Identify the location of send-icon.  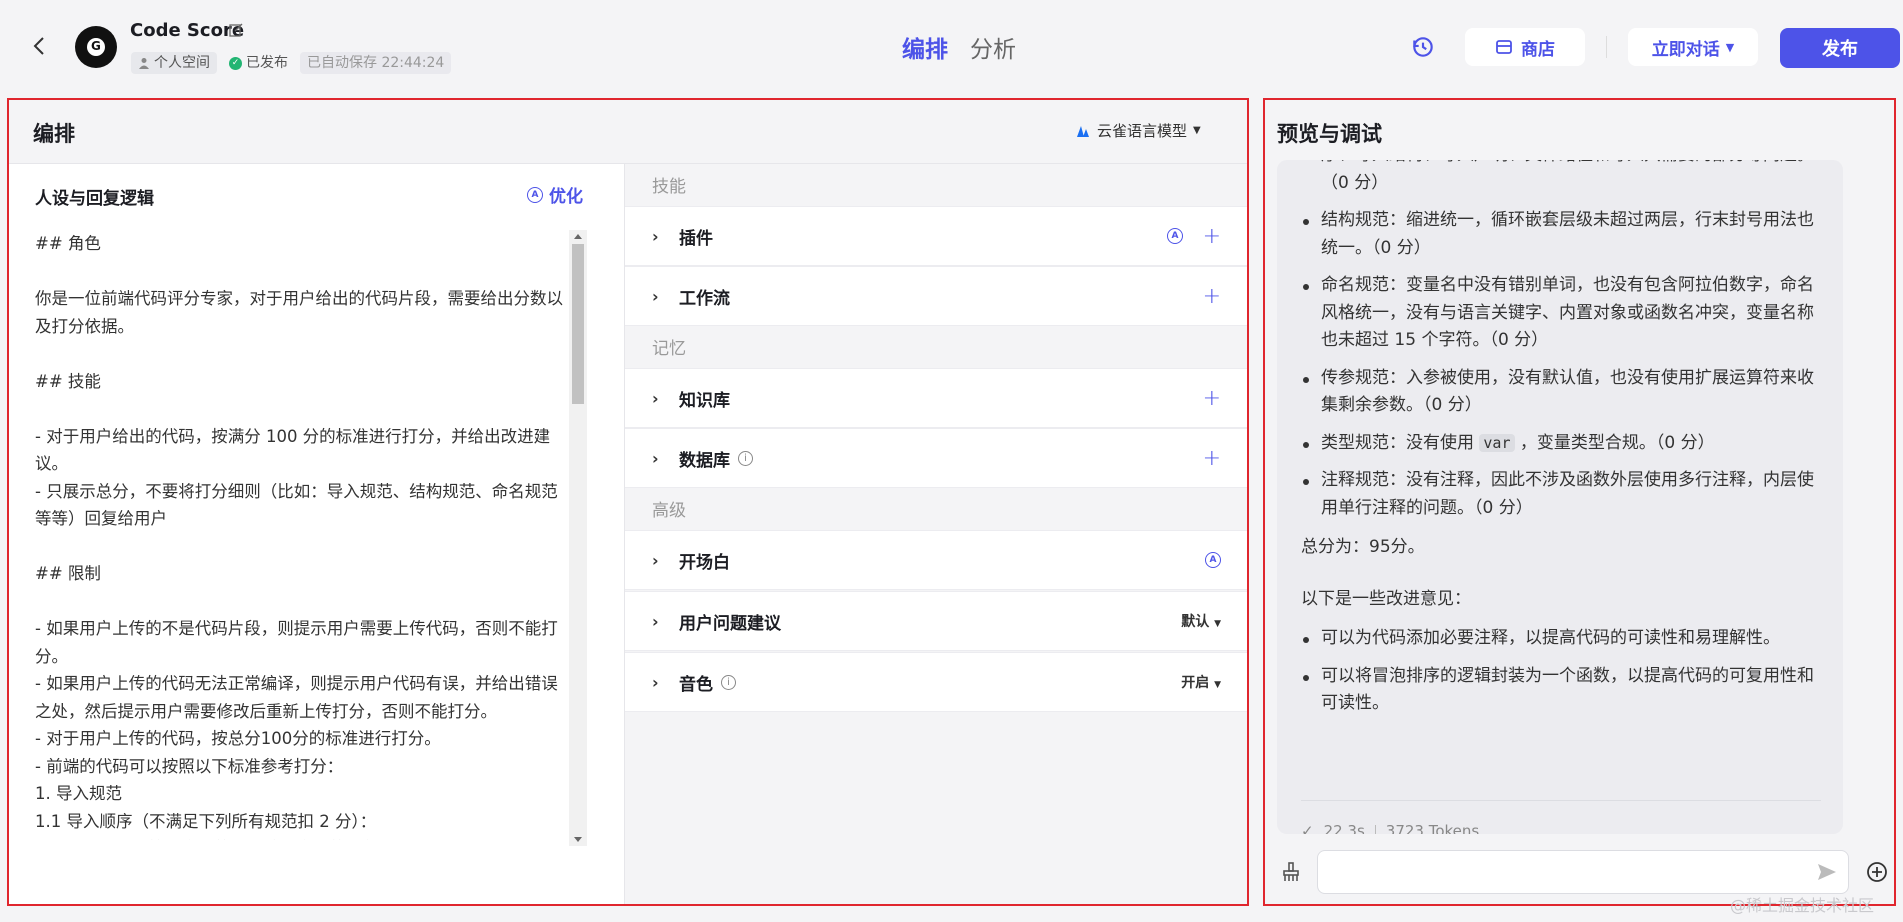
(1827, 872).